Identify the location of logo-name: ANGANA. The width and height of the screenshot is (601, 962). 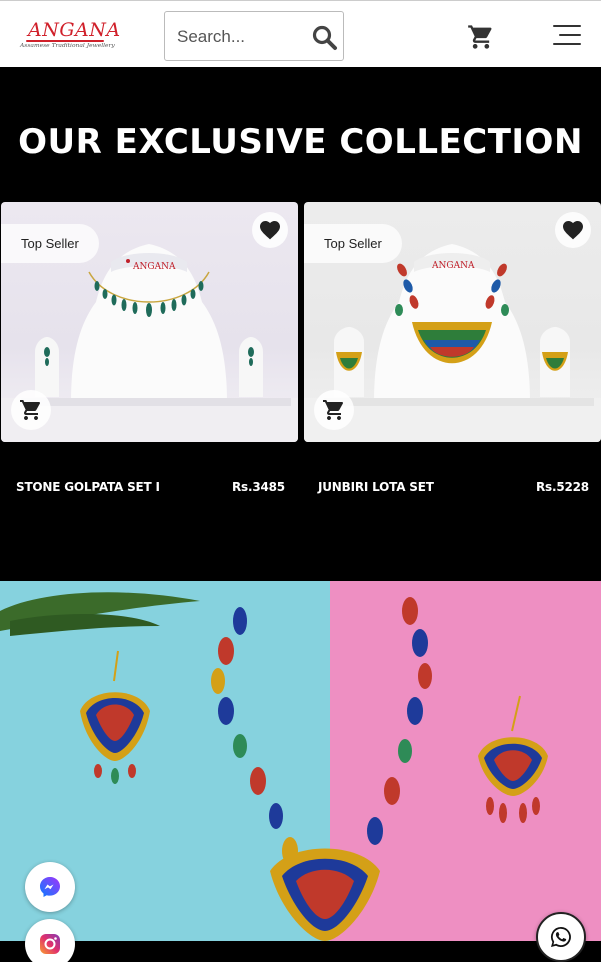
(74, 30).